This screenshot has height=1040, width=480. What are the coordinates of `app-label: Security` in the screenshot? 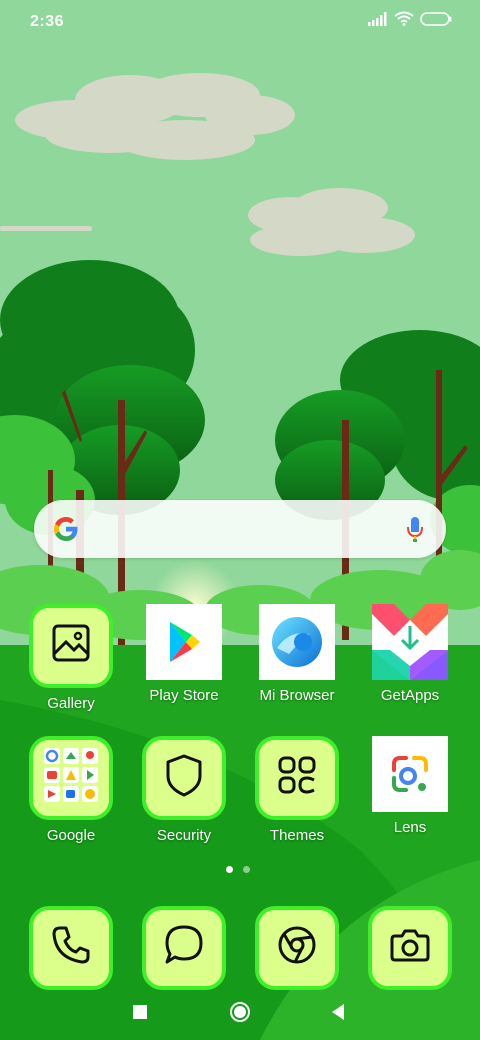 It's located at (184, 835).